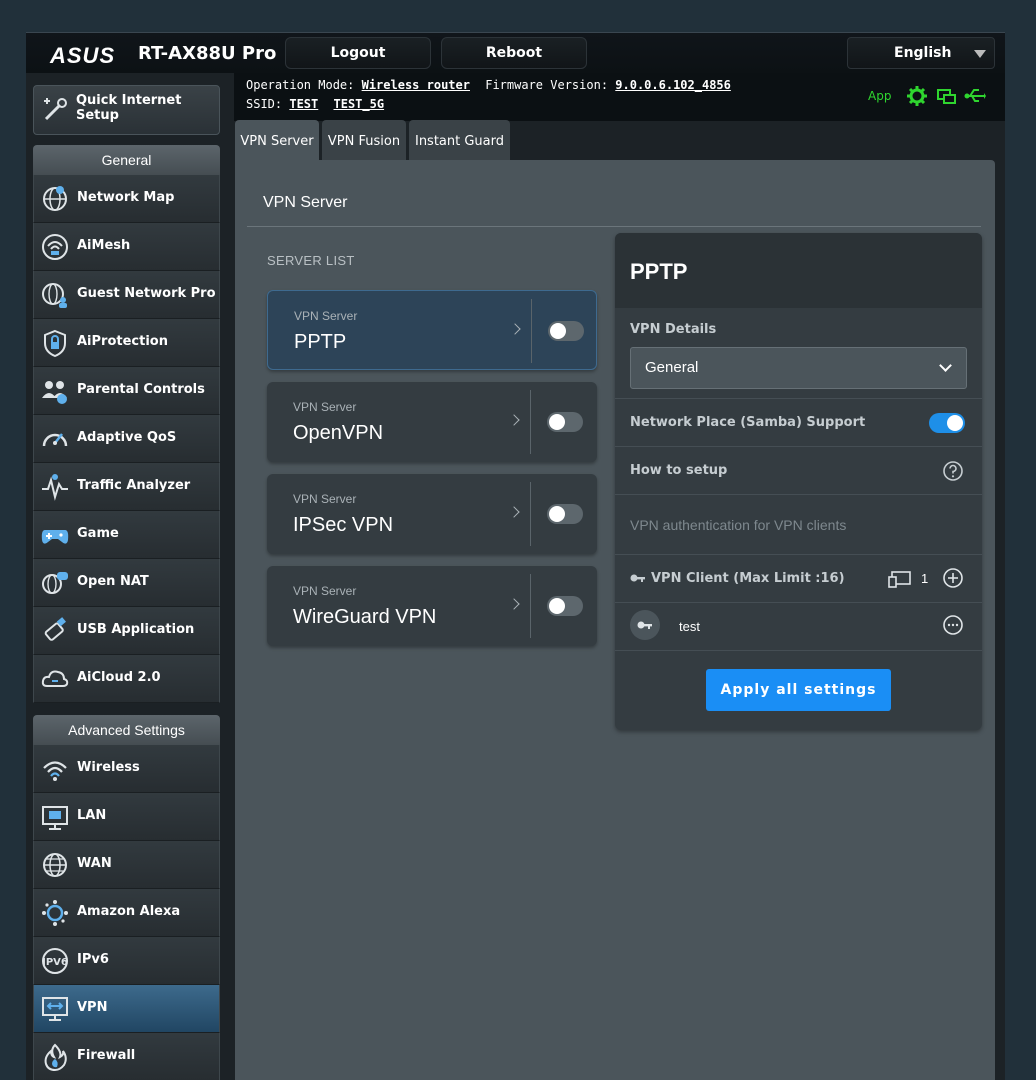 This screenshot has height=1080, width=1036. I want to click on sidebar-item-adaptive-qos: Adaptive QoS, so click(126, 439).